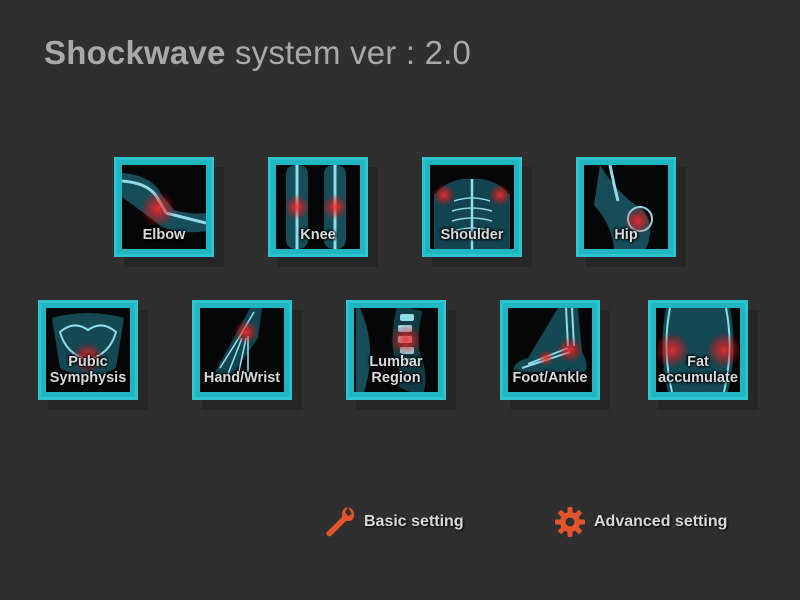  I want to click on app-title: Shockwave system ver : 2.0, so click(257, 53).